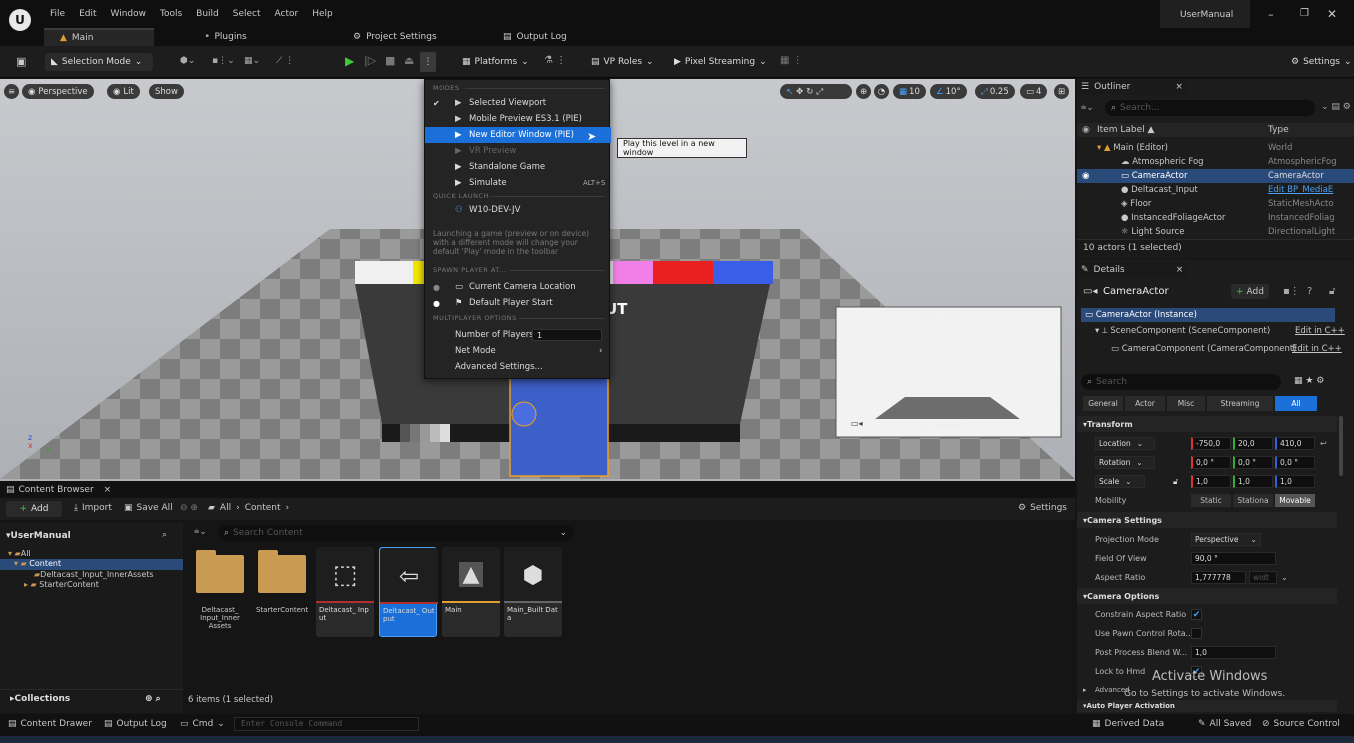 This screenshot has width=1354, height=743. What do you see at coordinates (395, 37) in the screenshot?
I see `tab-project-settings: ⚙ Project Settings` at bounding box center [395, 37].